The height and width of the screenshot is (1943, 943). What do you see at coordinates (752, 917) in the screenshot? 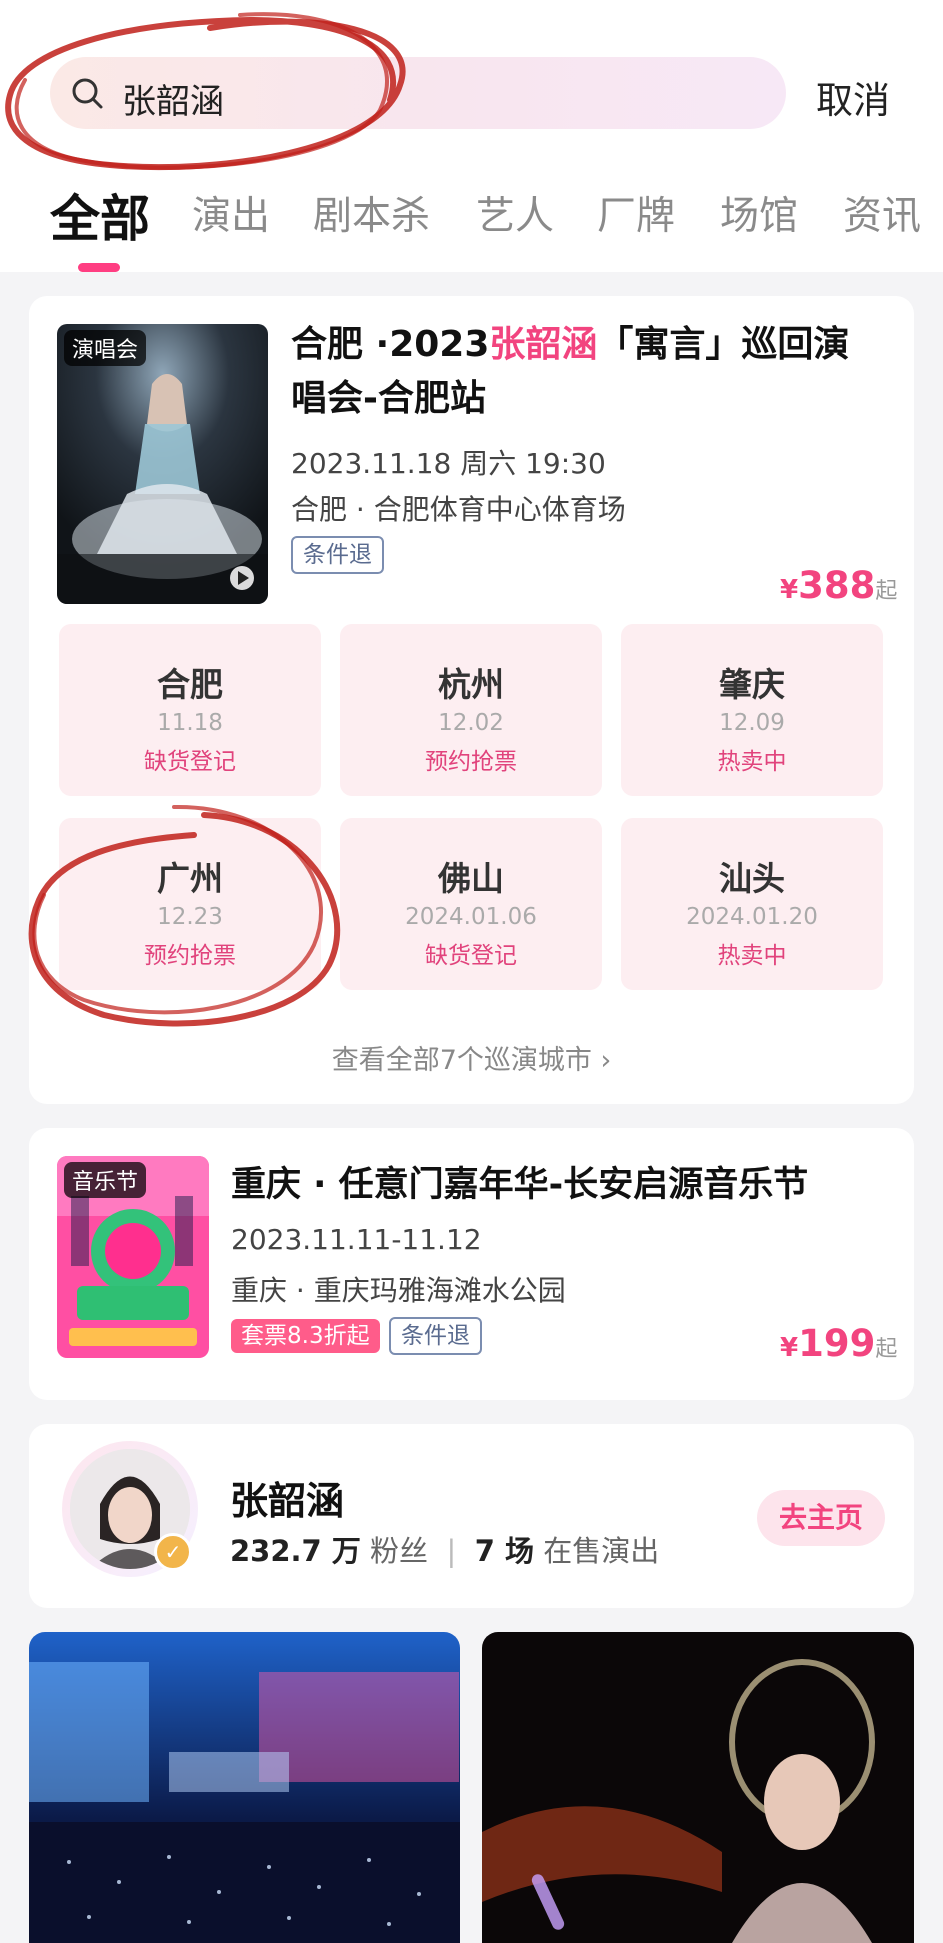
I see `city-date: 2024.01.20` at bounding box center [752, 917].